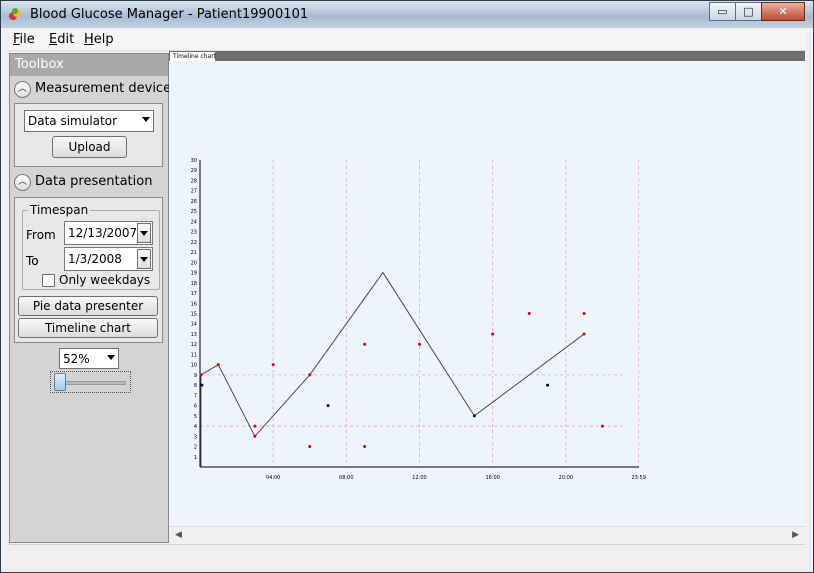 Image resolution: width=814 pixels, height=573 pixels. What do you see at coordinates (273, 478) in the screenshot?
I see `x-tick-label: 04:00` at bounding box center [273, 478].